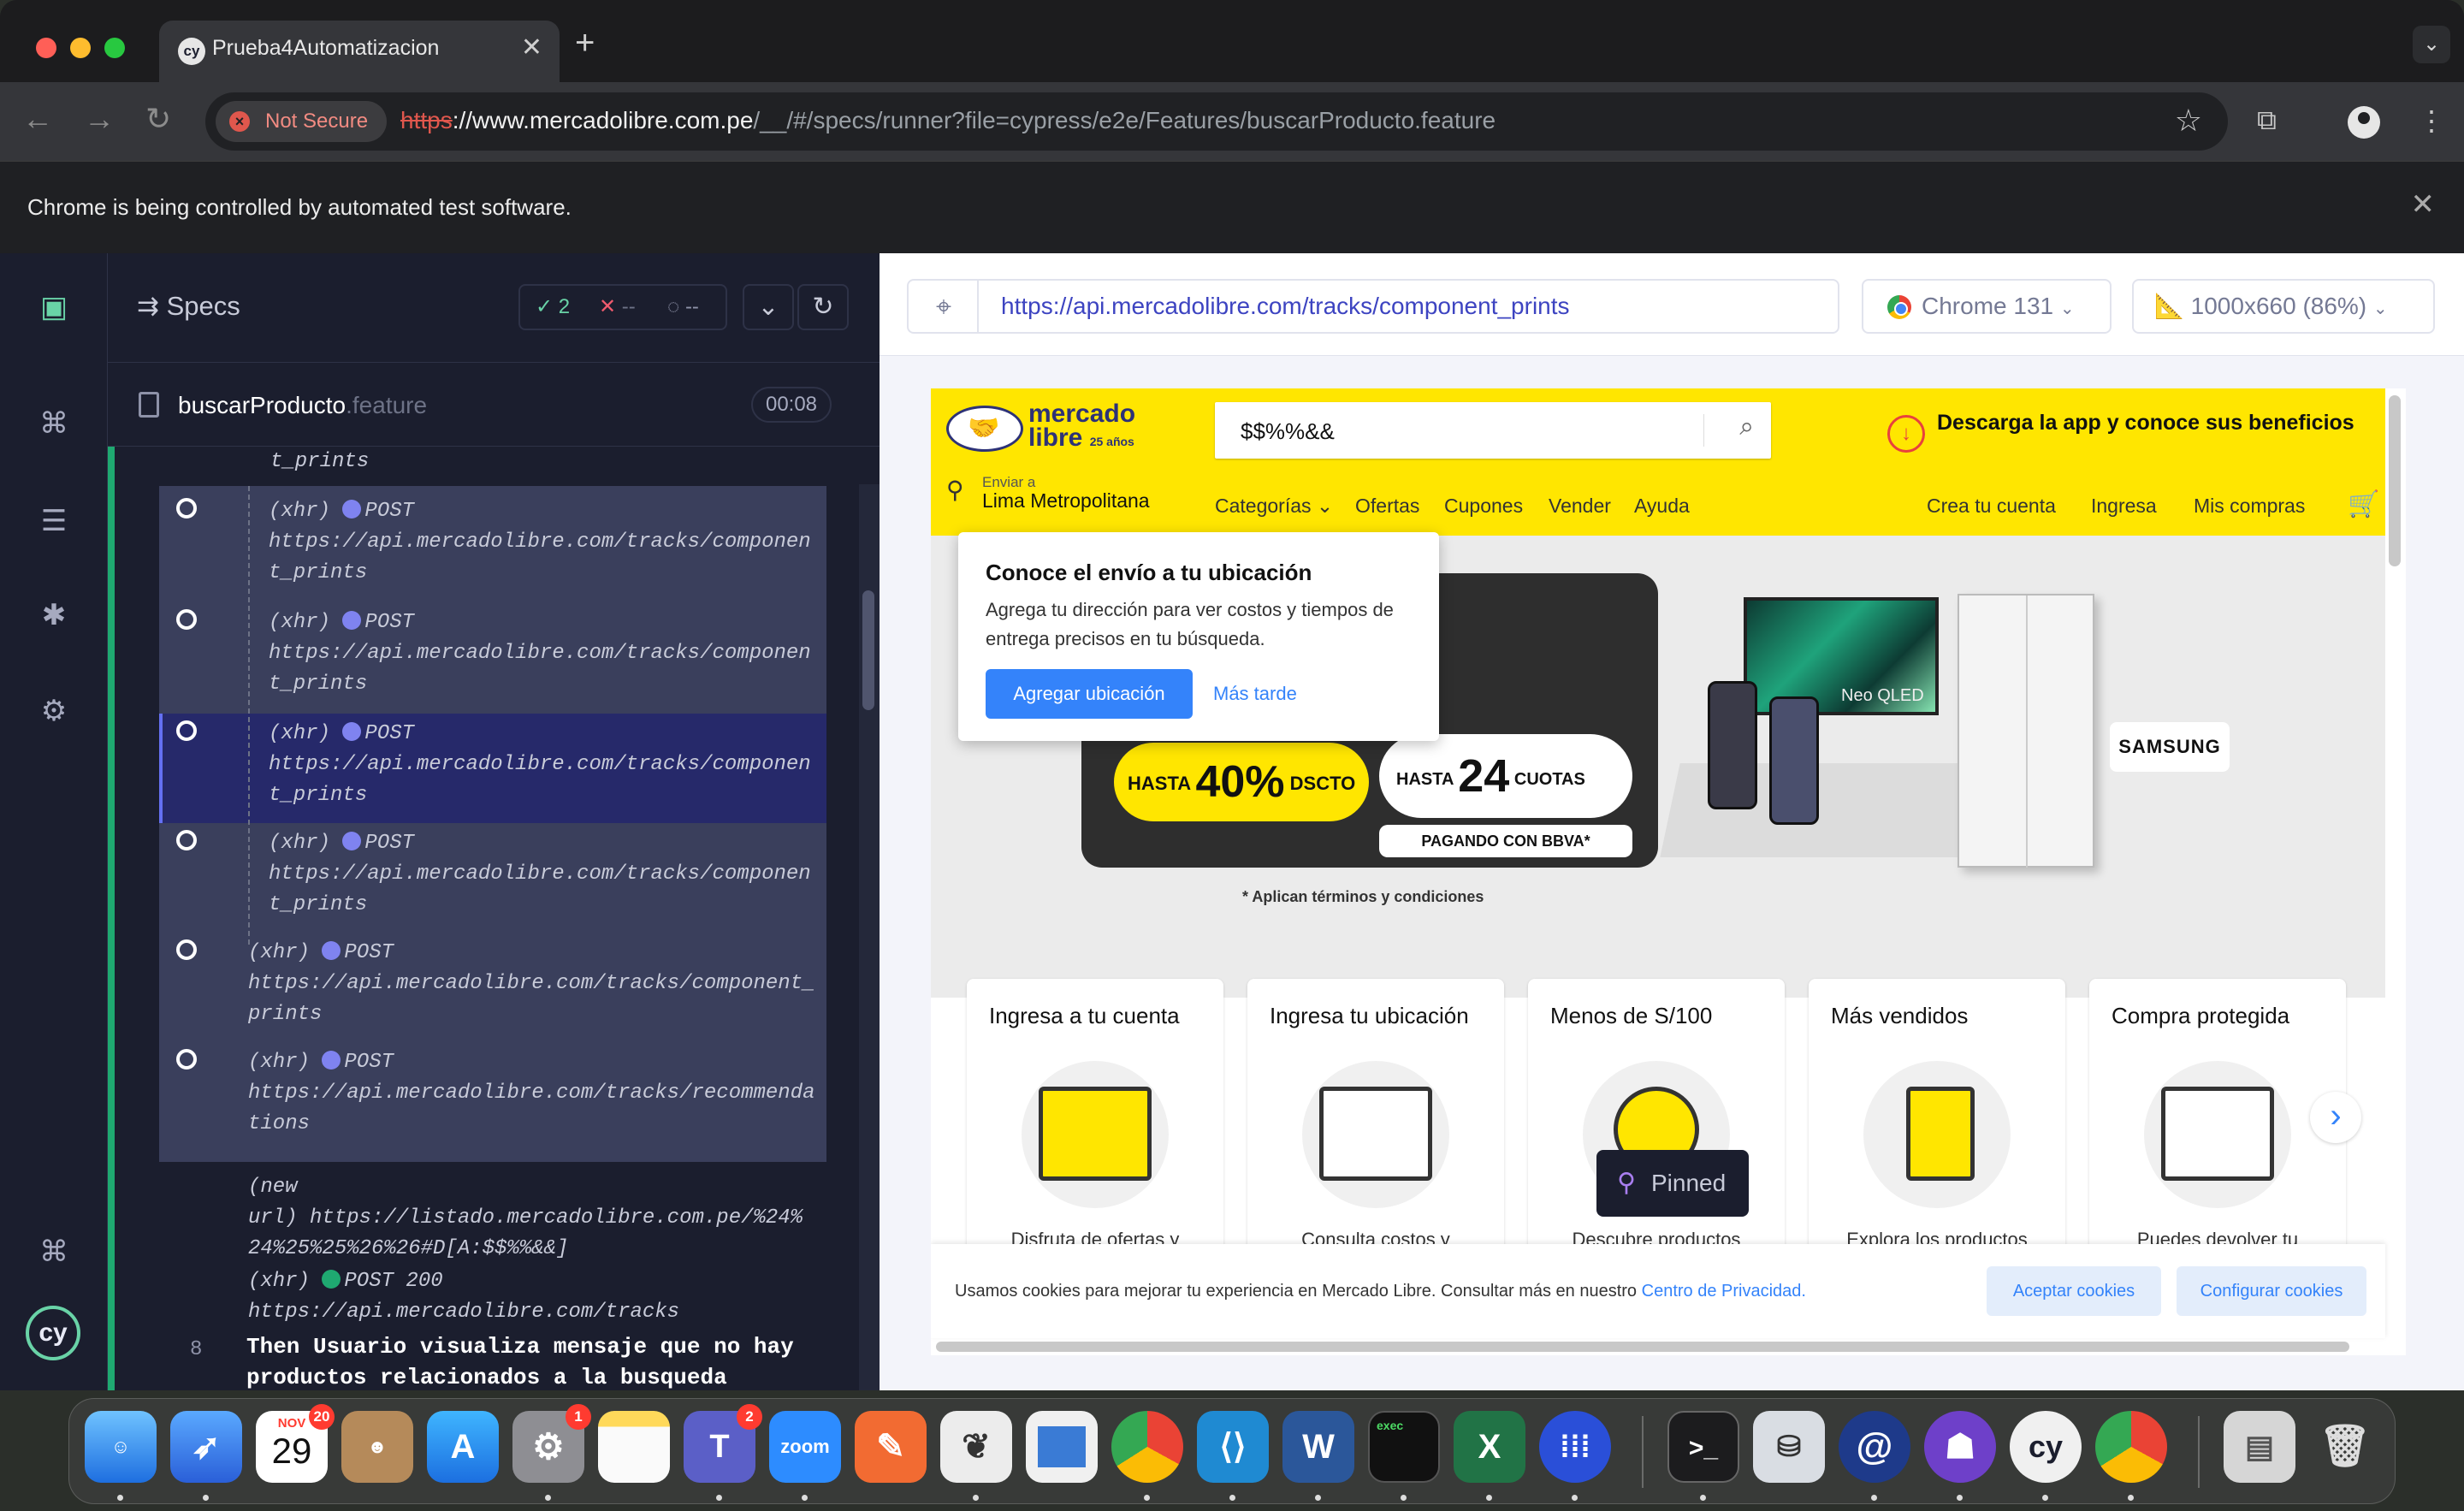 This screenshot has height=1511, width=2464. What do you see at coordinates (2249, 506) in the screenshot?
I see `nav-mis-compras: Mis compras` at bounding box center [2249, 506].